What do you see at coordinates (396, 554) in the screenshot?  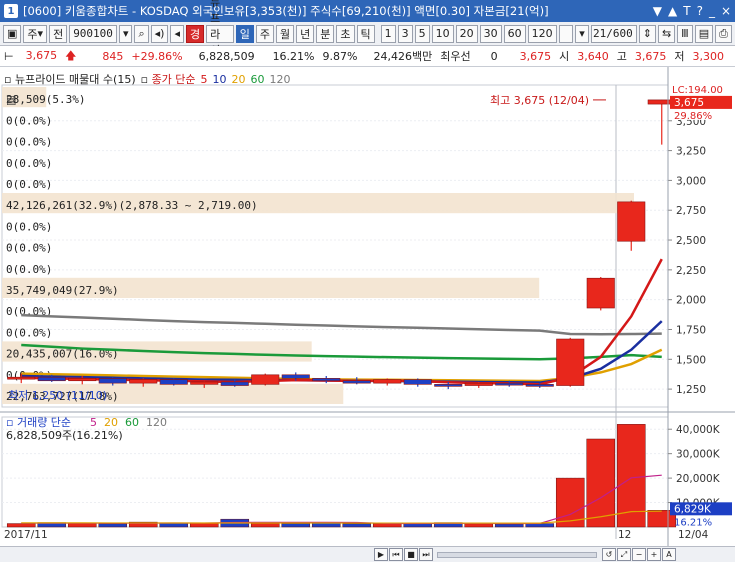 I see `scroll-begin-icon: ⏮` at bounding box center [396, 554].